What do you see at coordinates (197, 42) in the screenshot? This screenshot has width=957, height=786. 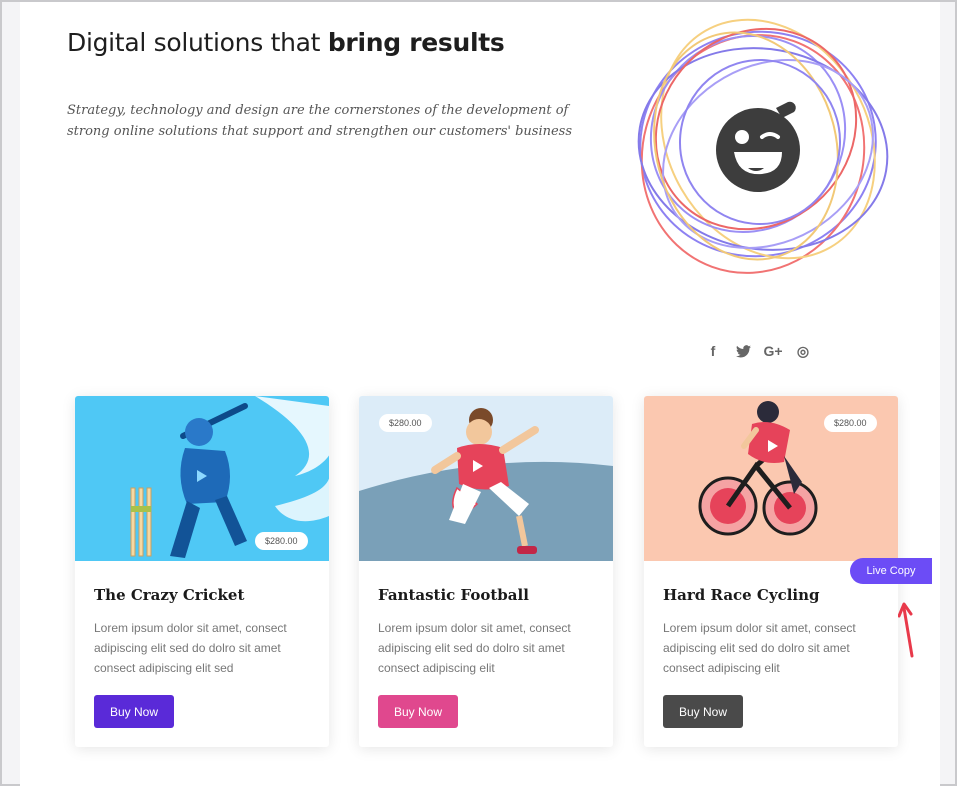 I see `hero-title-regular: Digital solutions that` at bounding box center [197, 42].